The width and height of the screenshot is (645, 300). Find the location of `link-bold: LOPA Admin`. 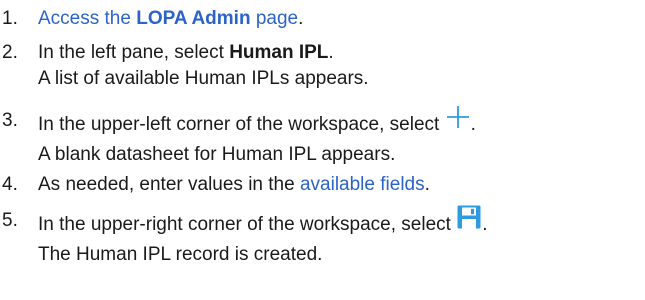

link-bold: LOPA Admin is located at coordinates (193, 18).